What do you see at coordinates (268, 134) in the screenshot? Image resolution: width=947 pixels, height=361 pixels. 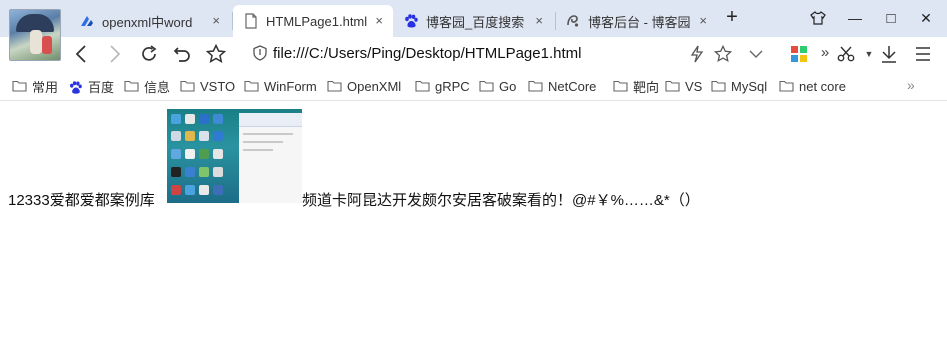 I see `document-line-shape` at bounding box center [268, 134].